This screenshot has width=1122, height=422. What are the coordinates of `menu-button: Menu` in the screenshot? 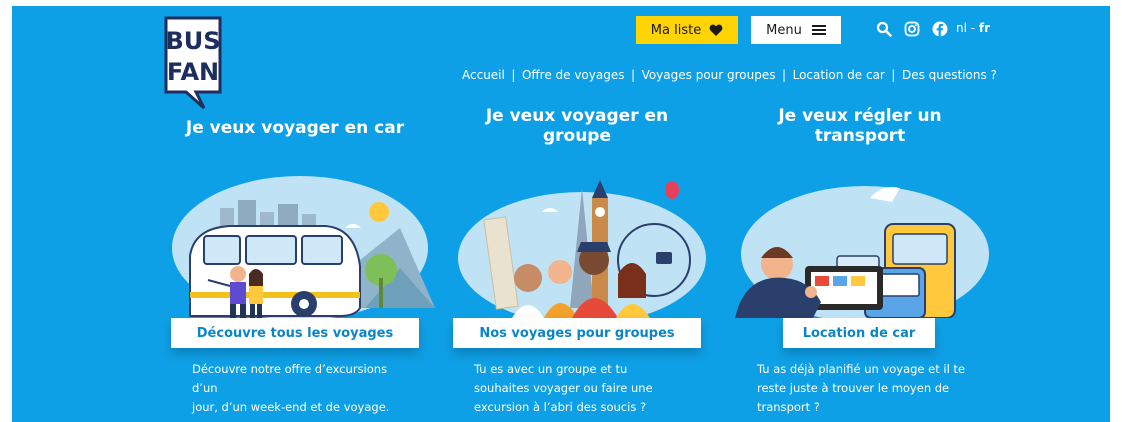 It's located at (796, 30).